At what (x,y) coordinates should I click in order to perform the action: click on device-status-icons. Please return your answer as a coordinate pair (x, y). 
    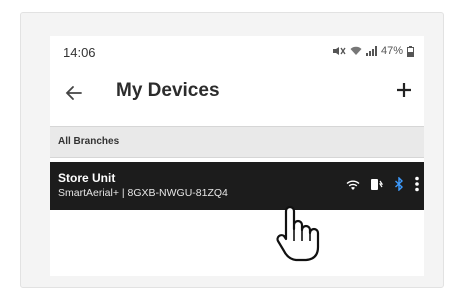
    Looking at the image, I should click on (383, 186).